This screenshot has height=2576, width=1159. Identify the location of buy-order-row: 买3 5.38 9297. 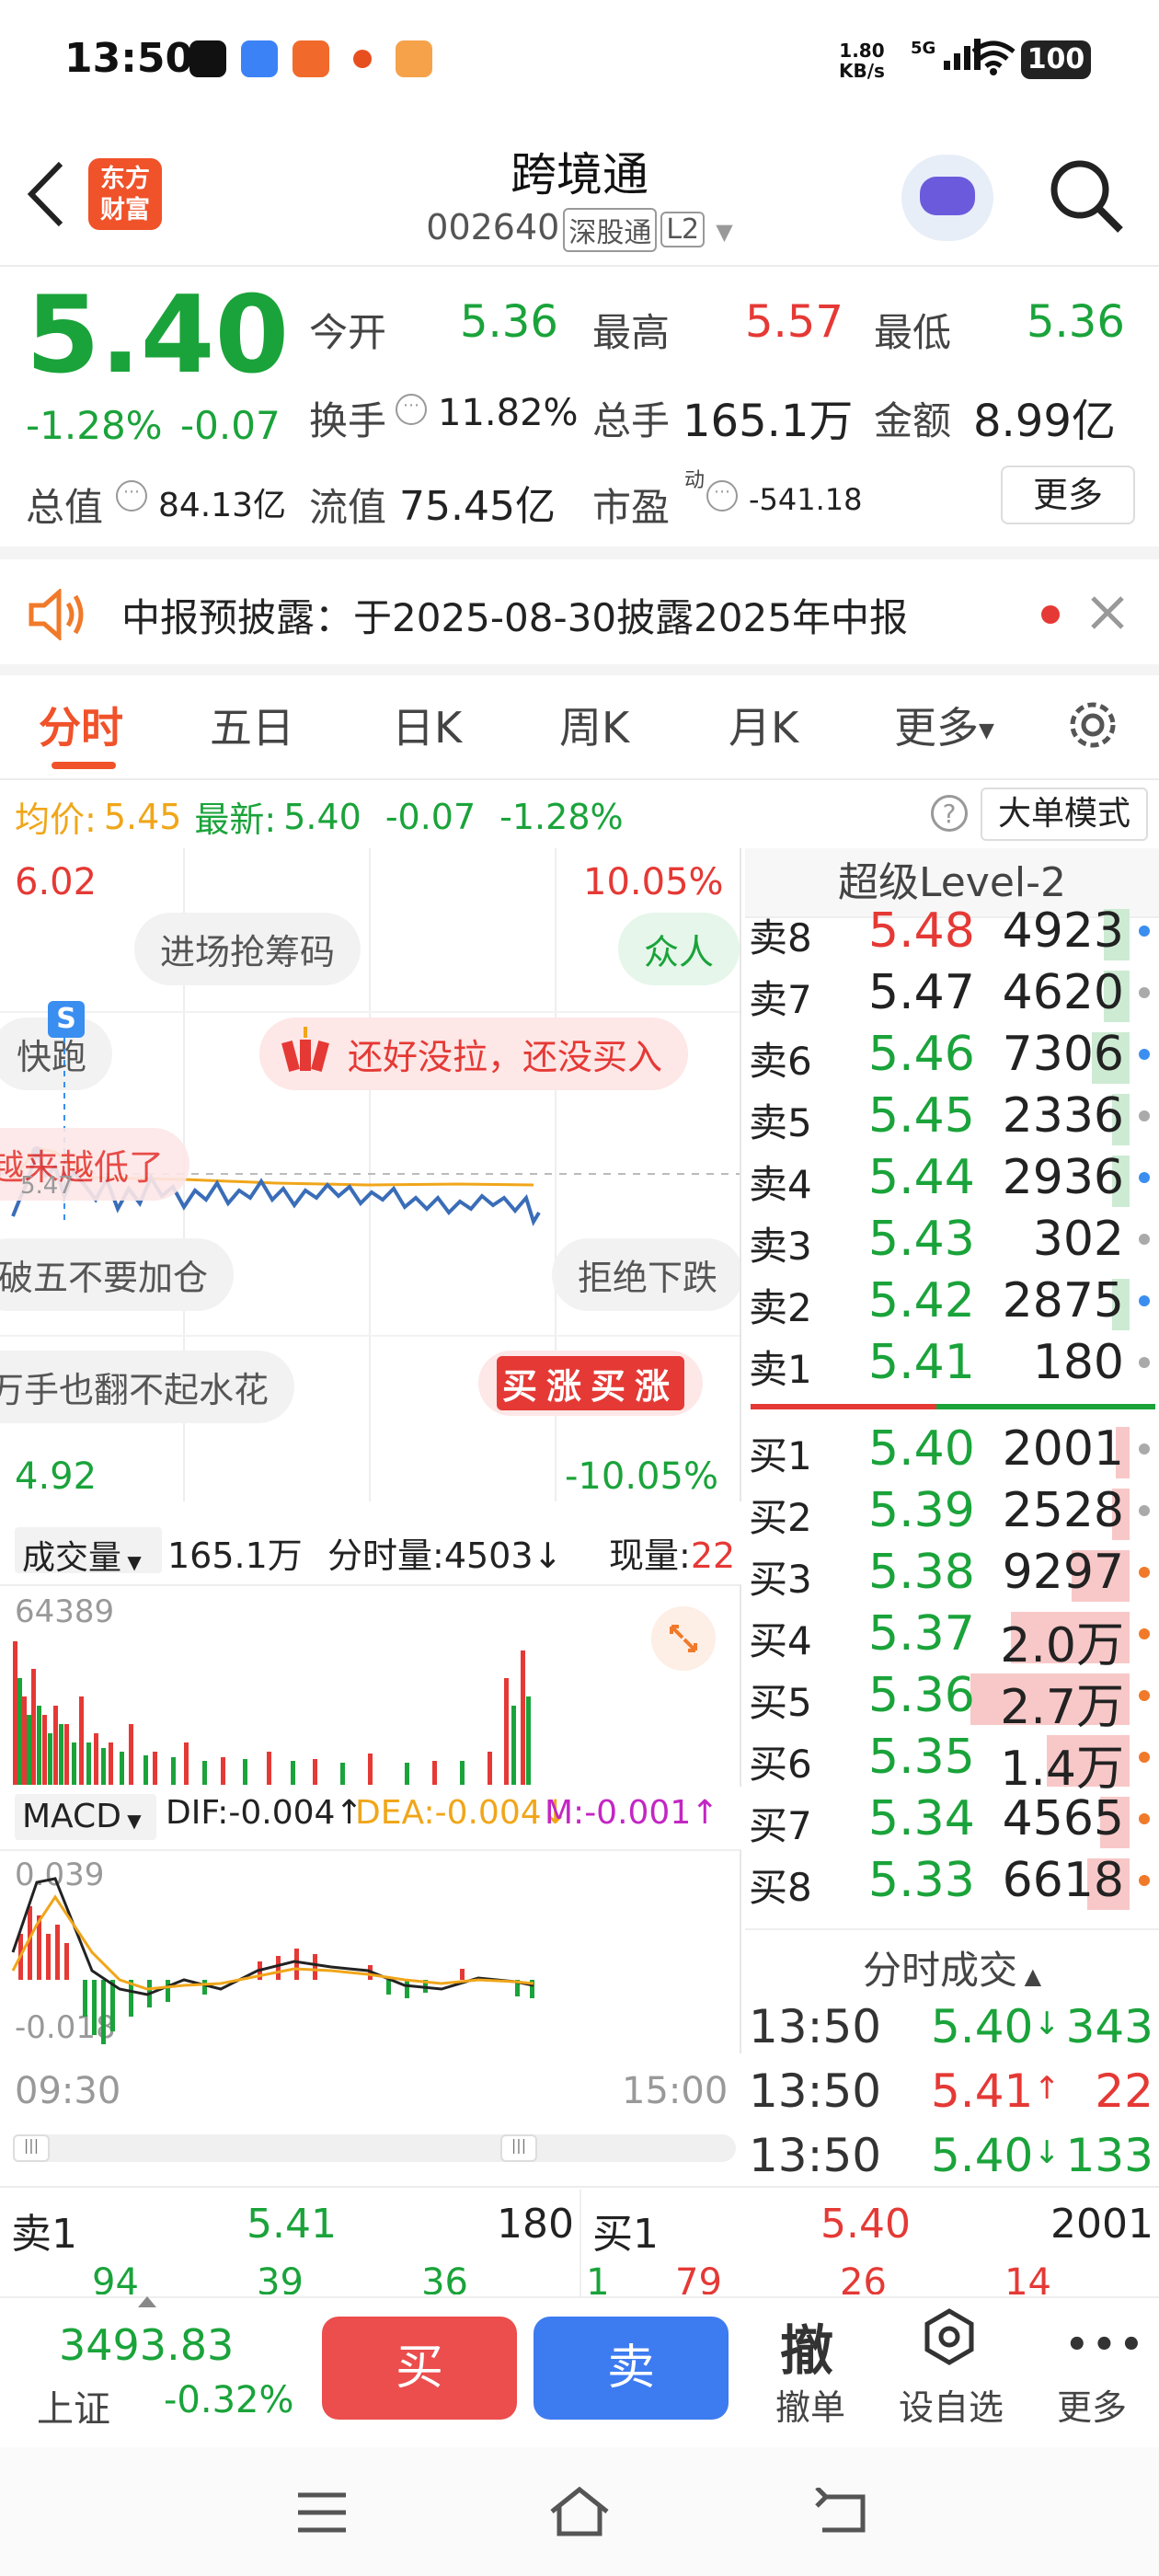
(949, 1575).